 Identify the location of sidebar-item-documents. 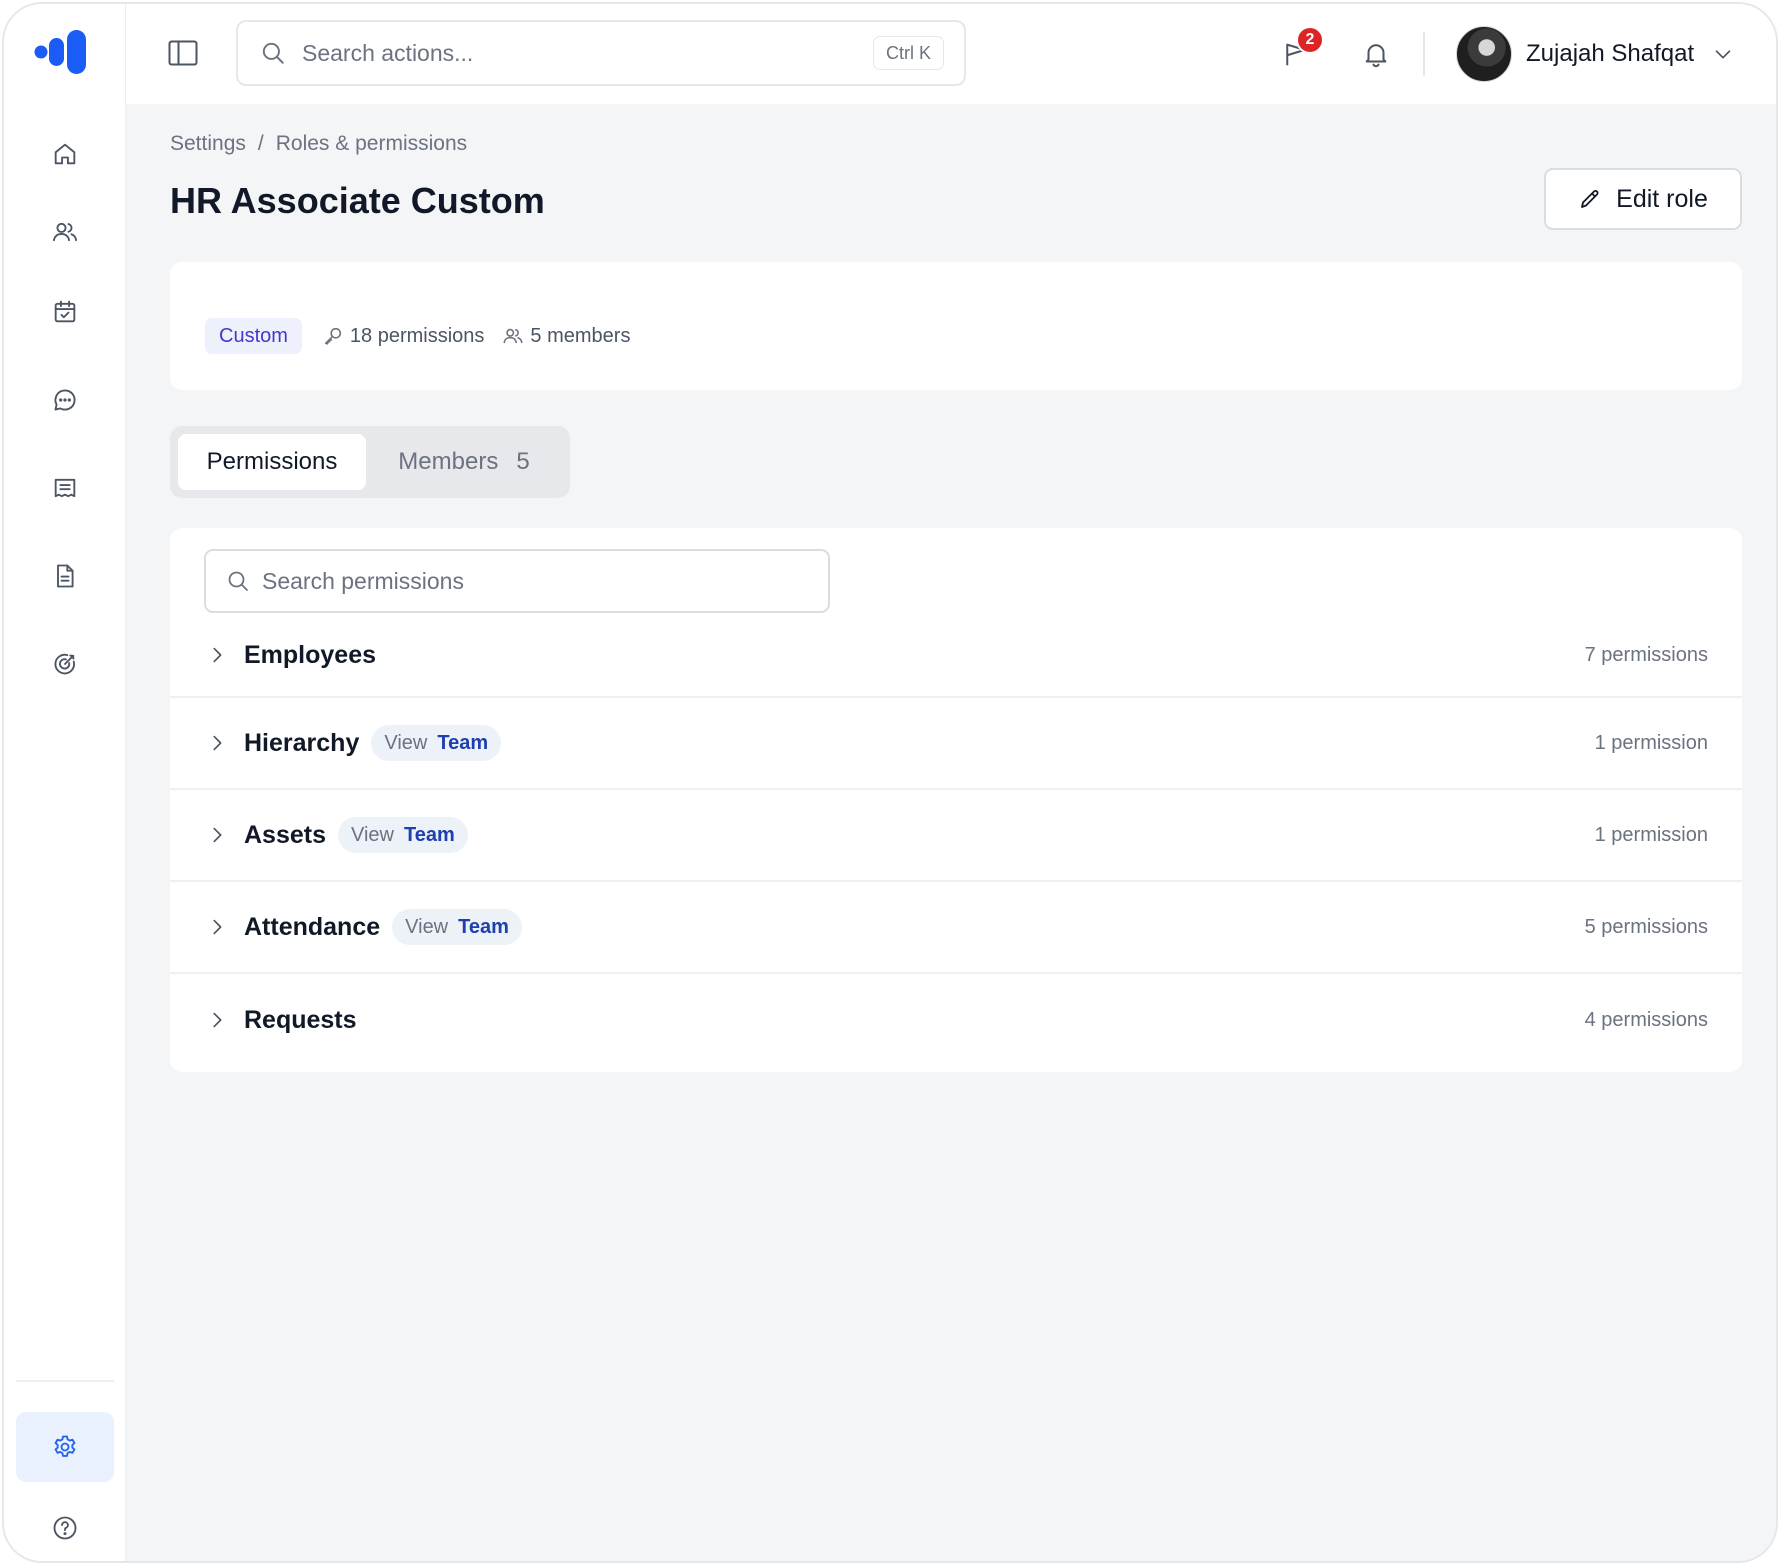
(65, 576).